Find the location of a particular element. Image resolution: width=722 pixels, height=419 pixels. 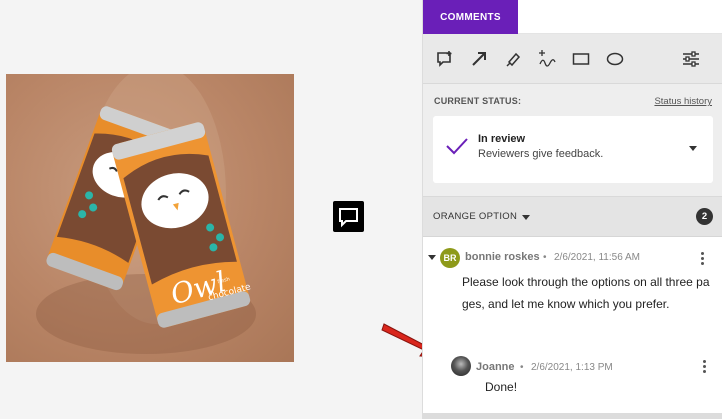

freehand-icon is located at coordinates (547, 59).